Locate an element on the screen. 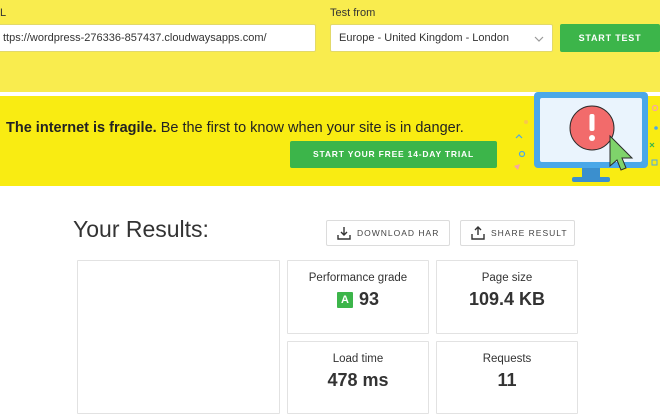  performance-grade-card: Performance grade A 93 is located at coordinates (358, 297).